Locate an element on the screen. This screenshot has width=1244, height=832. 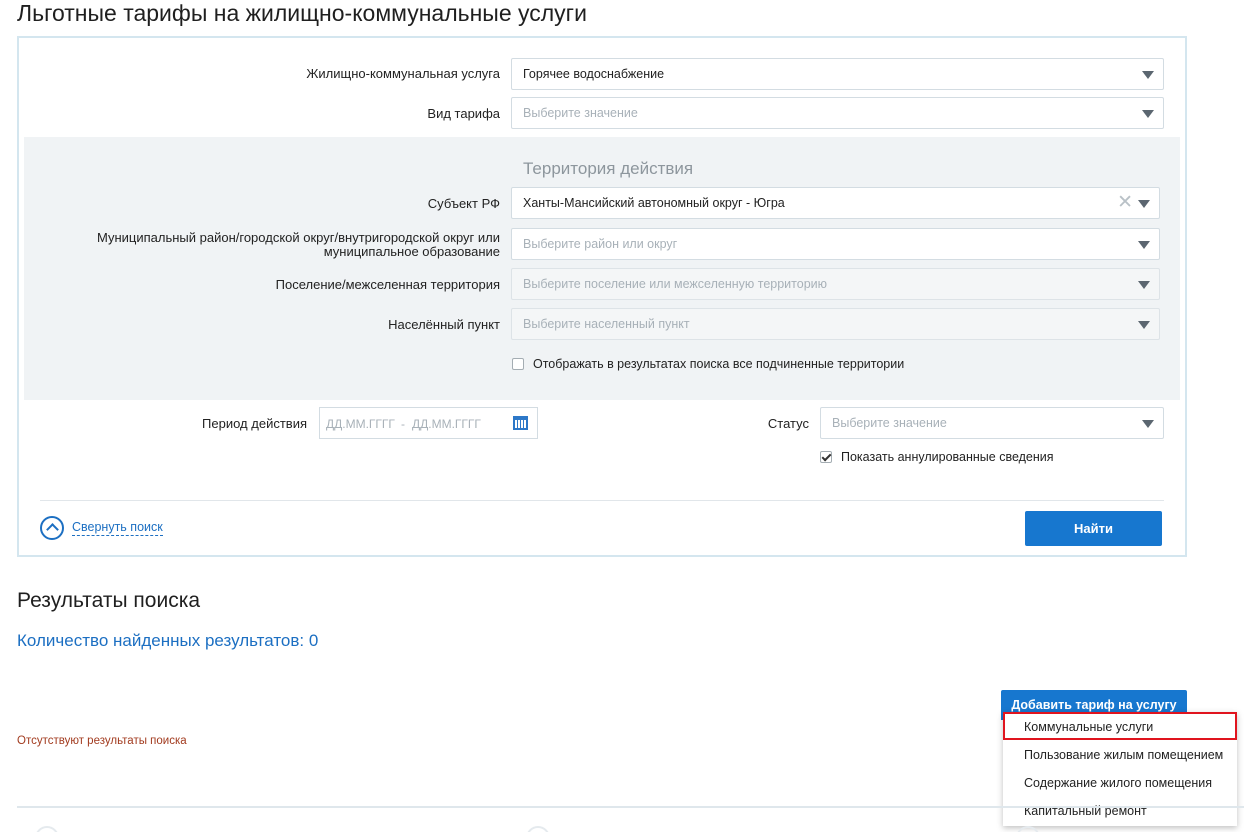
service-label: Жилищно-коммунальная услуга is located at coordinates (403, 73).